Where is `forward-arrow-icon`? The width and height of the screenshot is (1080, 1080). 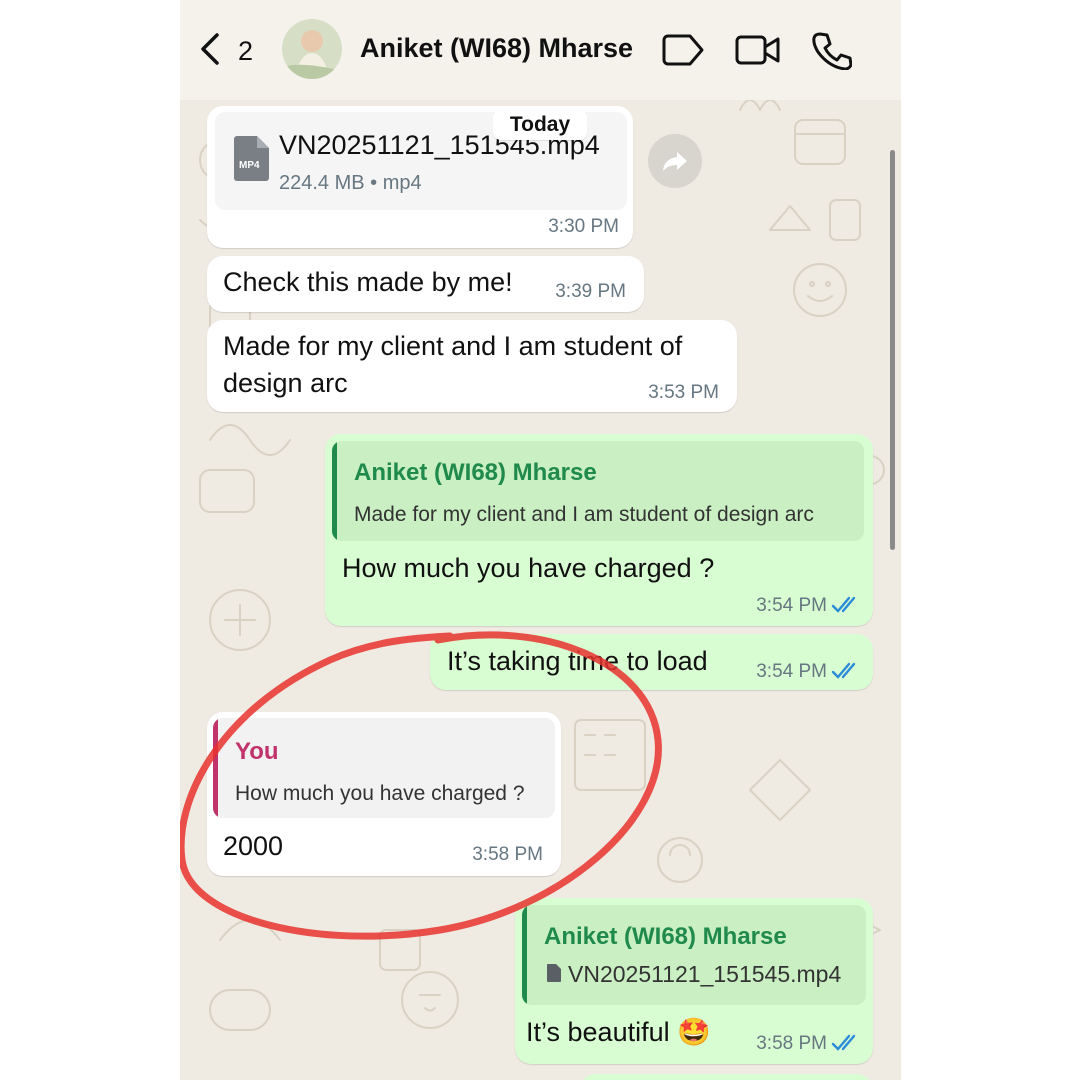
forward-arrow-icon is located at coordinates (675, 161).